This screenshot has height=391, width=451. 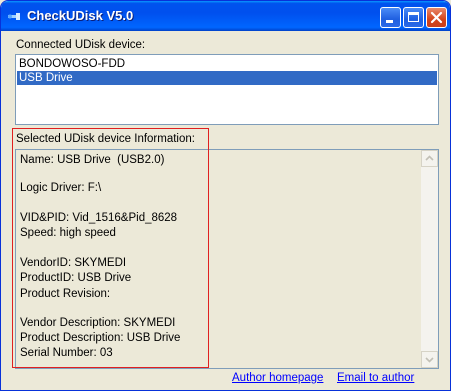 I want to click on maximize-icon, so click(x=413, y=17).